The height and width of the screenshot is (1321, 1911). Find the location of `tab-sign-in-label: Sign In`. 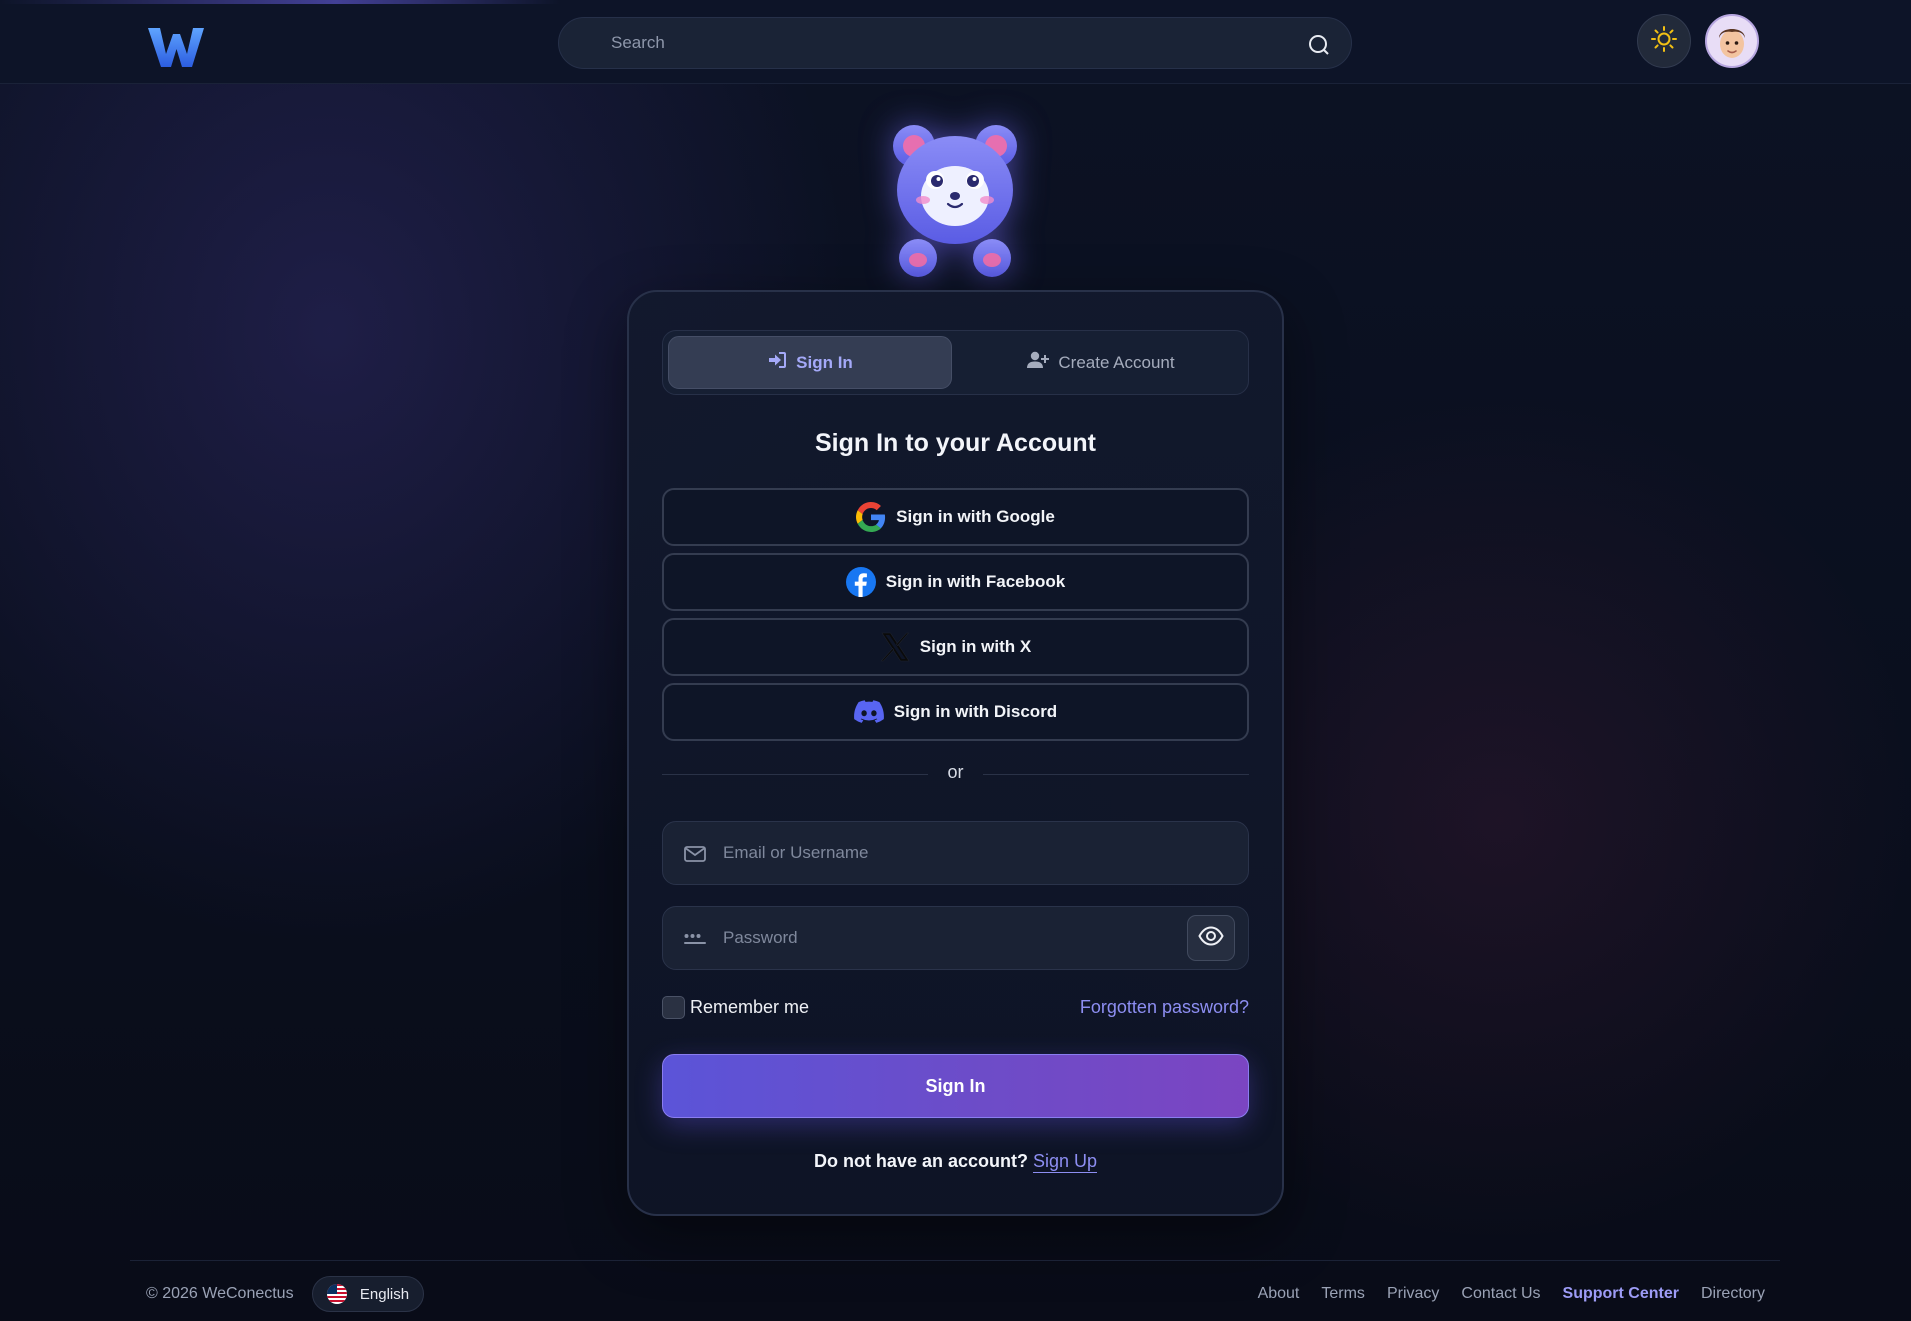

tab-sign-in-label: Sign In is located at coordinates (824, 362).